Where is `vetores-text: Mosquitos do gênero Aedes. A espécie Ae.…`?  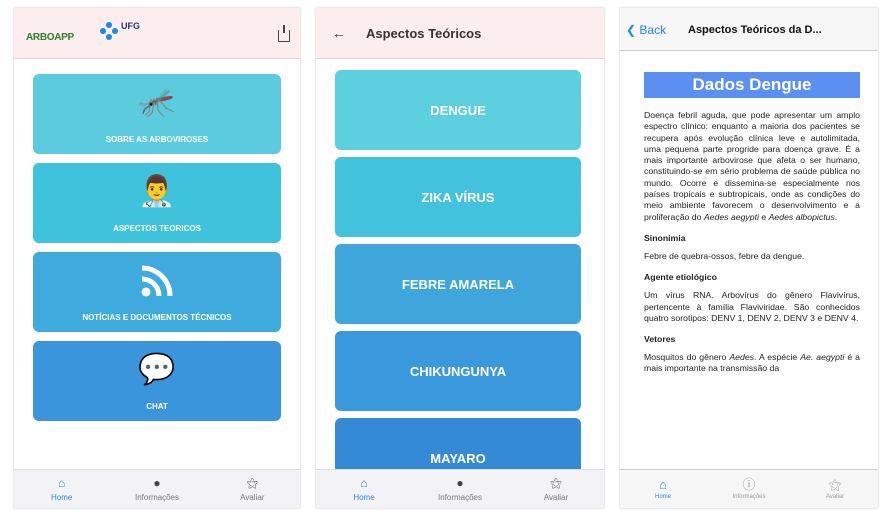
vetores-text: Mosquitos do gênero Aedes. A espécie Ae.… is located at coordinates (752, 363).